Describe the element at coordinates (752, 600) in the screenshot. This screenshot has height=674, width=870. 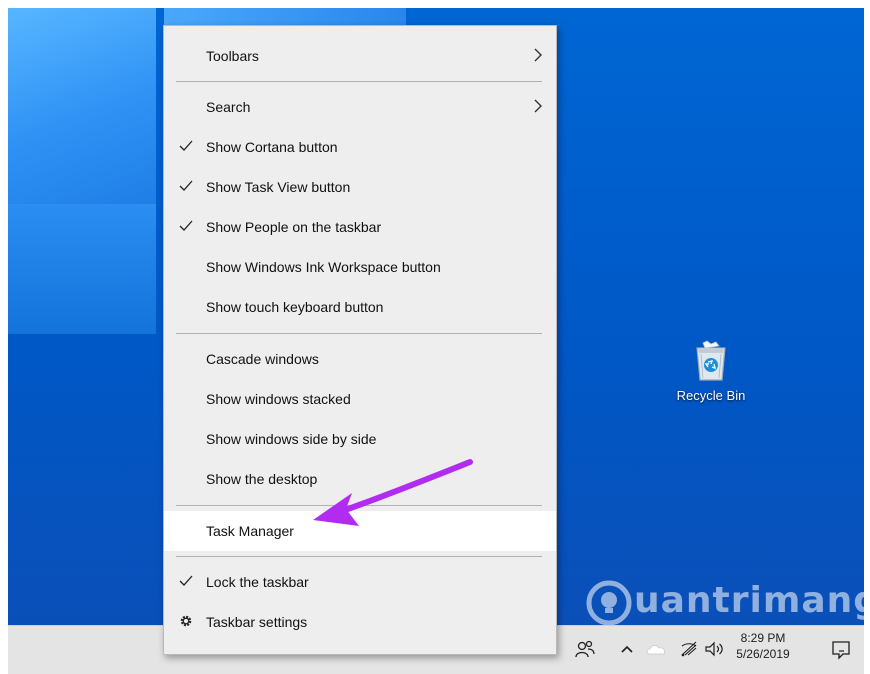
I see `watermark-text: uantrimang` at that location.